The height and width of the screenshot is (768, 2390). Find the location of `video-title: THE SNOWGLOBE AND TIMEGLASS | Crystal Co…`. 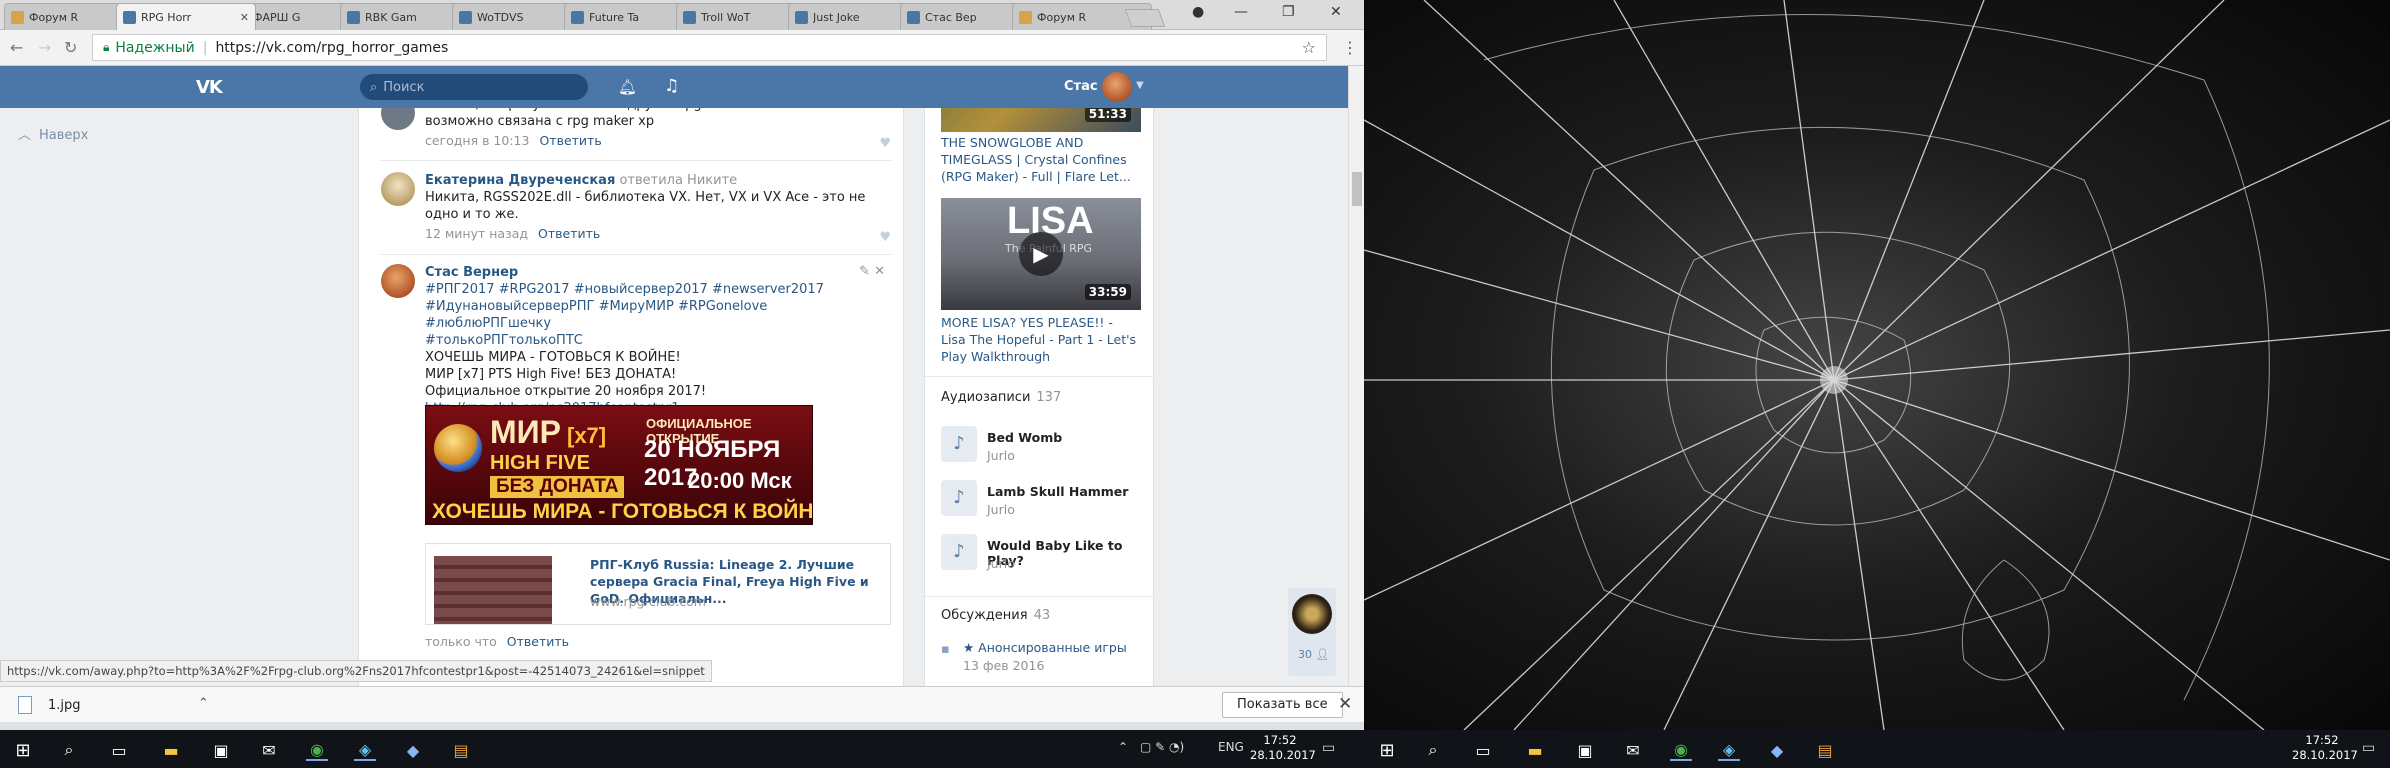

video-title: THE SNOWGLOBE AND TIMEGLASS | Crystal Co… is located at coordinates (1041, 159).